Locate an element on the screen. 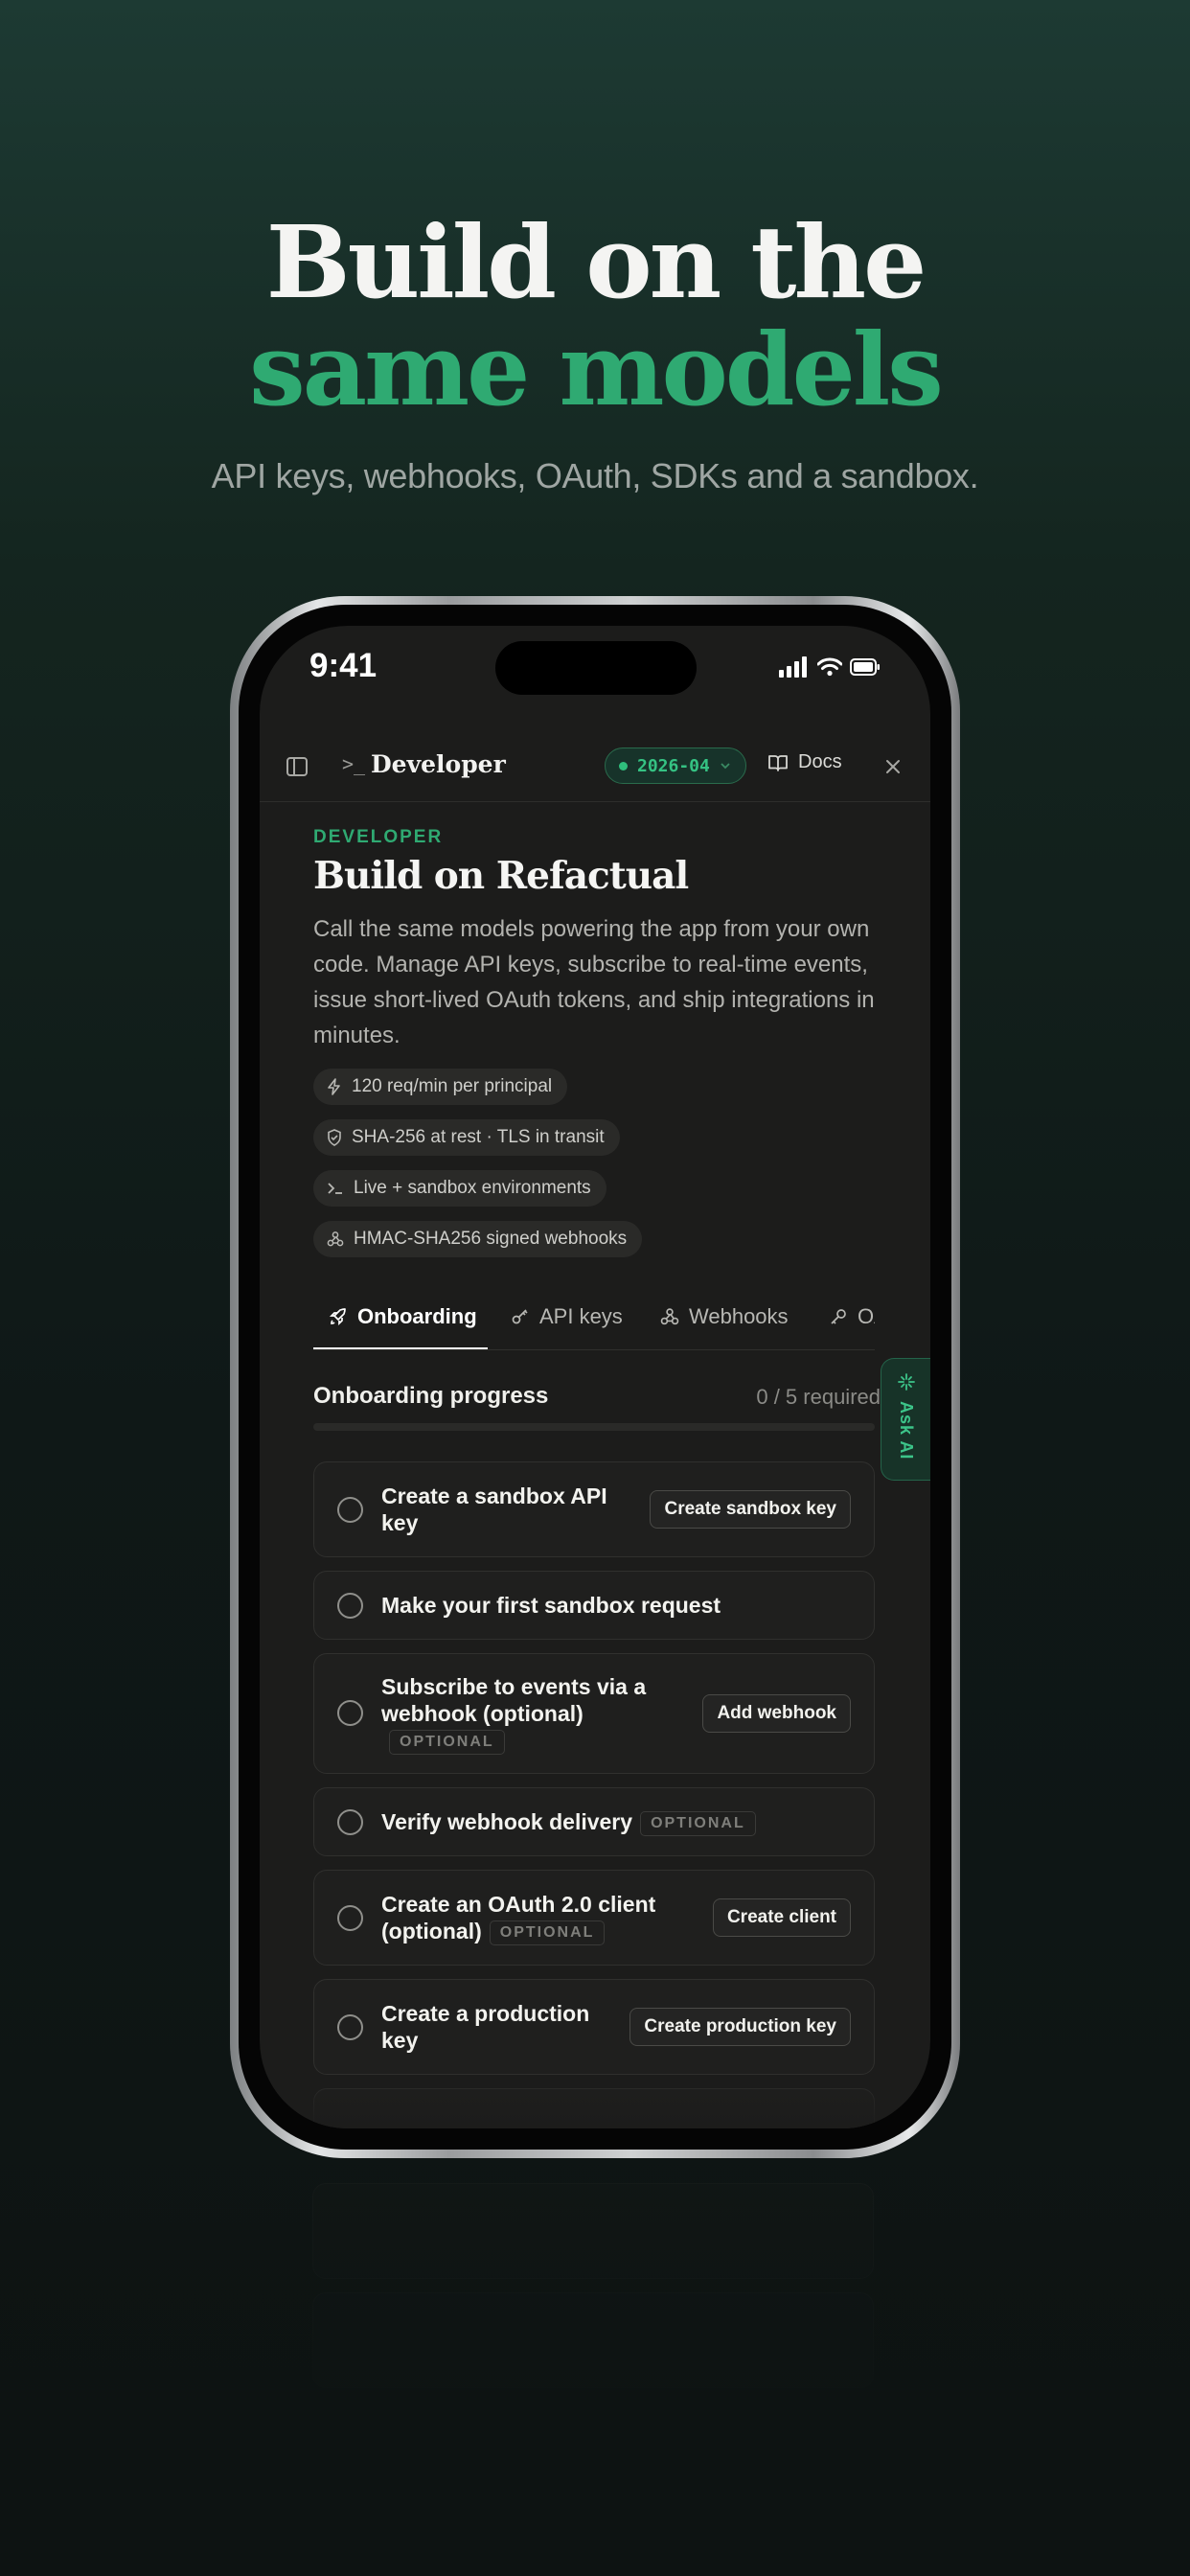  tab-onboarding: Onboarding is located at coordinates (403, 1316).